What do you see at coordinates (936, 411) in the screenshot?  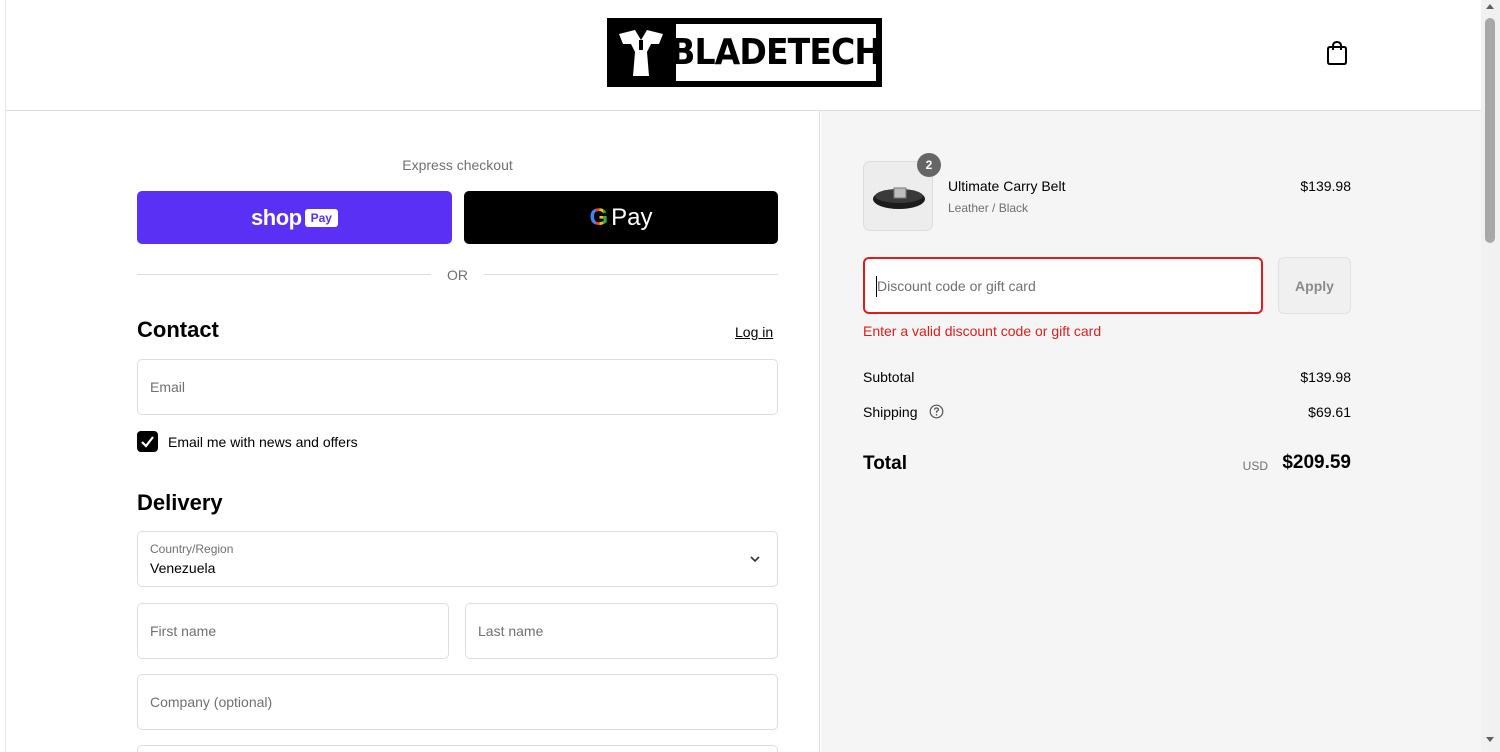 I see `help-circle-icon` at bounding box center [936, 411].